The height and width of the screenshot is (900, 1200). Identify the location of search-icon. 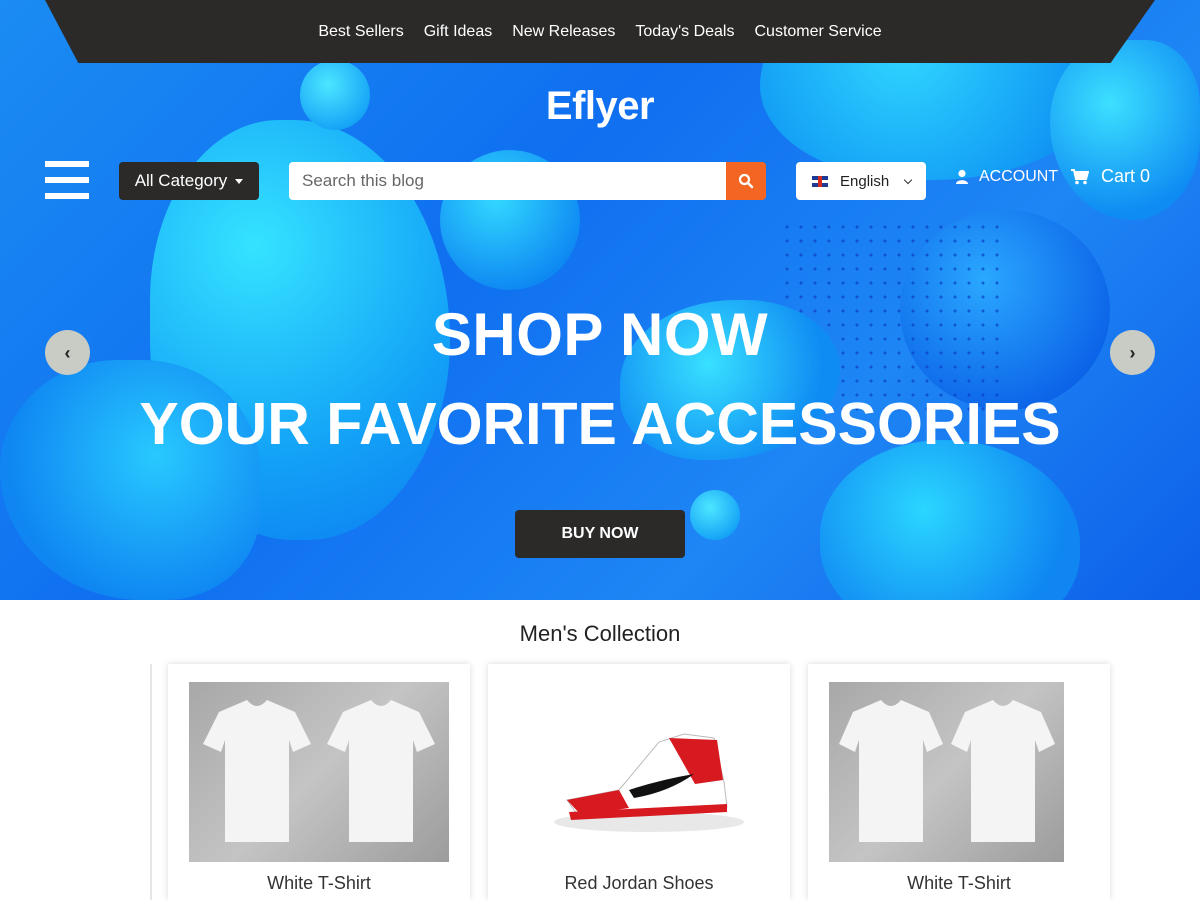
(746, 181).